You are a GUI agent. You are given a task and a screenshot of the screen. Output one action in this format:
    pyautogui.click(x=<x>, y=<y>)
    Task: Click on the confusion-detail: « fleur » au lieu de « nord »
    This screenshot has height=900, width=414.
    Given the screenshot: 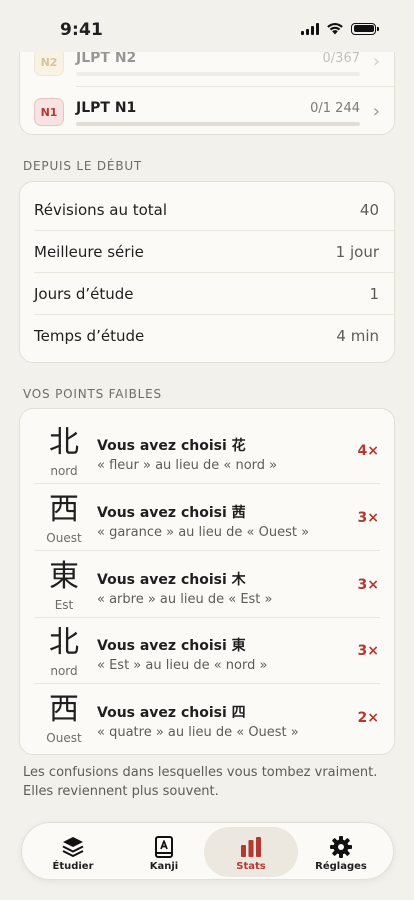 What is the action you would take?
    pyautogui.click(x=187, y=465)
    